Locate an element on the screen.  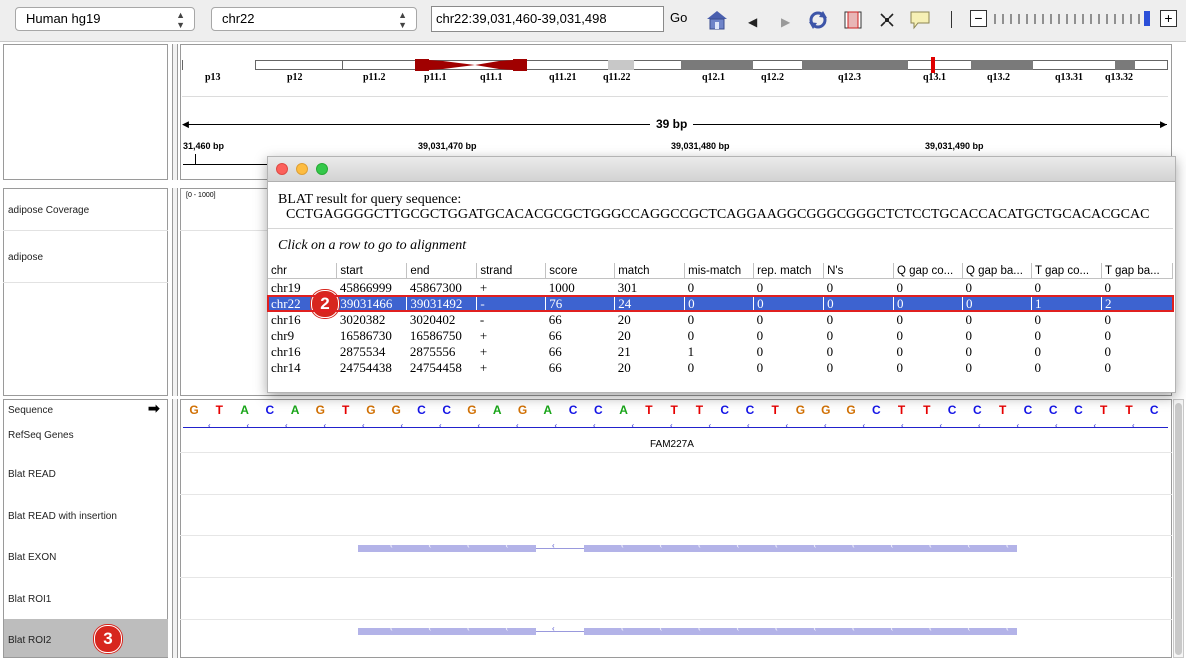
blat-exon-intron is located at coordinates (560, 548).